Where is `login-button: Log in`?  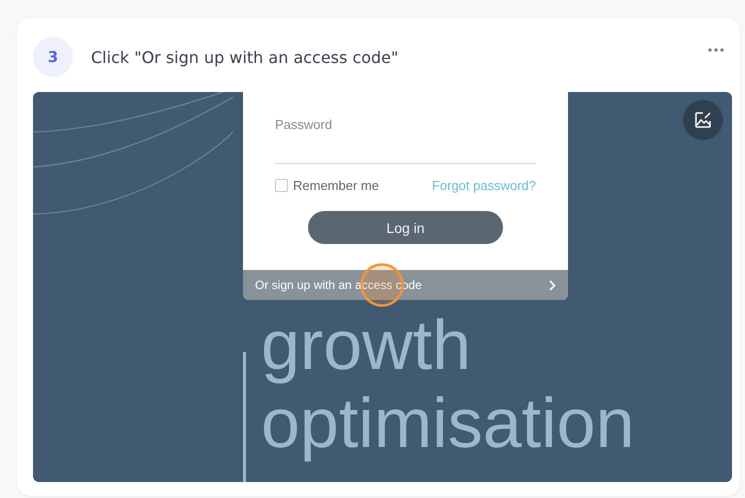 login-button: Log in is located at coordinates (405, 227).